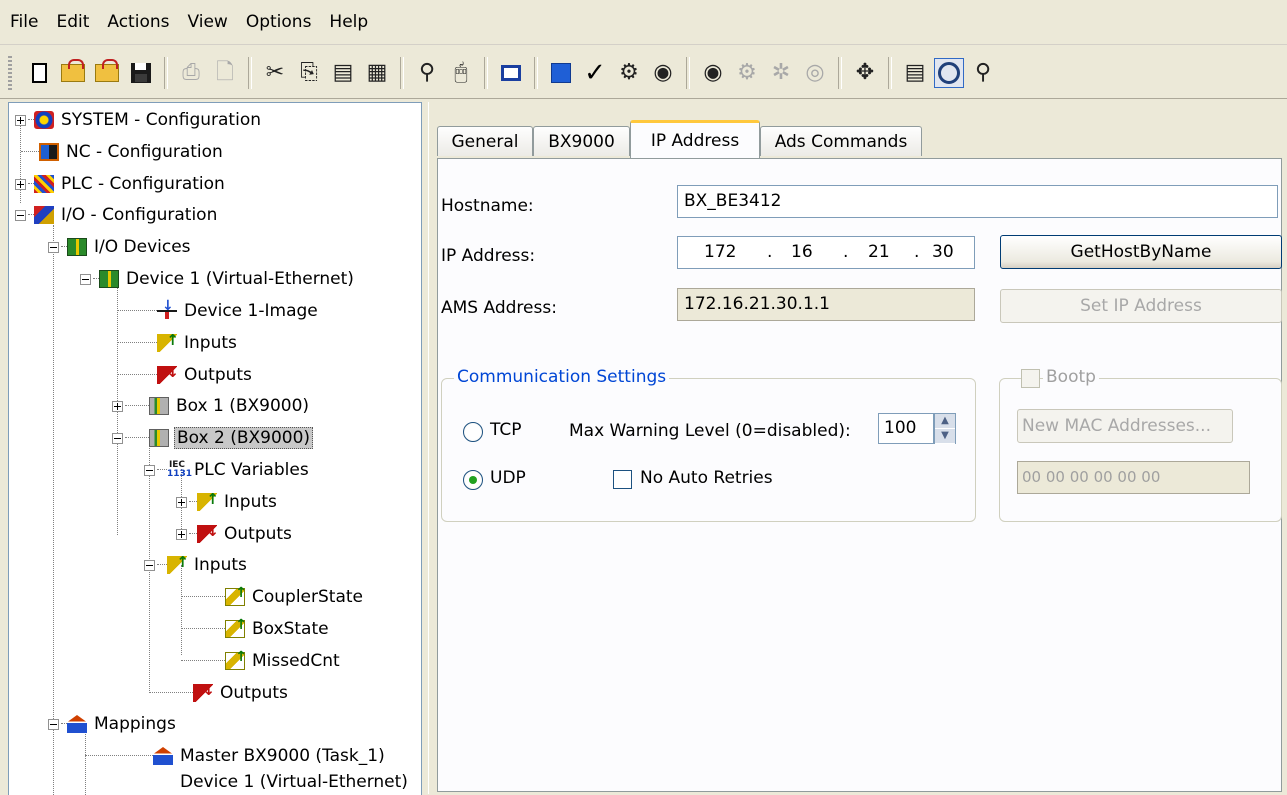 This screenshot has height=795, width=1287. I want to click on tree-item-device-1: Device 1 (Virtual-Ethernet), so click(218, 279).